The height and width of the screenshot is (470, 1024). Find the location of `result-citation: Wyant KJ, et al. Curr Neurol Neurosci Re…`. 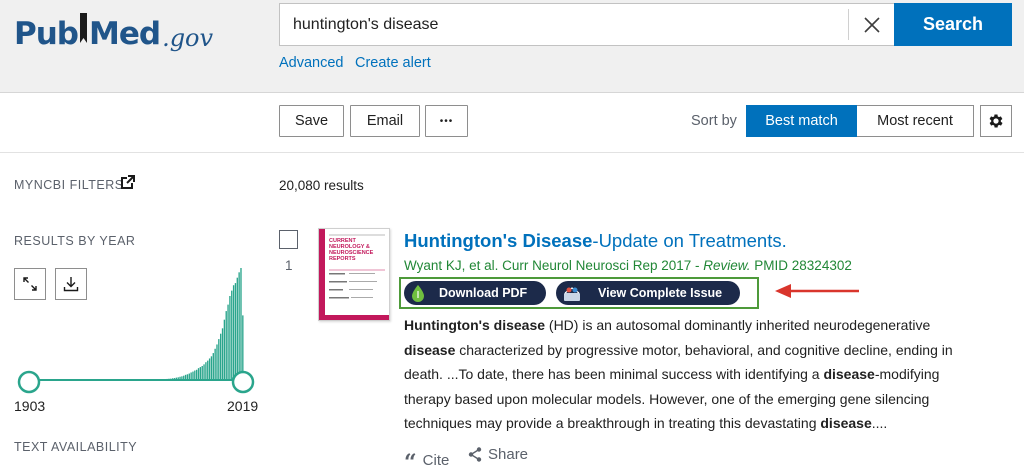

result-citation: Wyant KJ, et al. Curr Neurol Neurosci Re… is located at coordinates (628, 265).